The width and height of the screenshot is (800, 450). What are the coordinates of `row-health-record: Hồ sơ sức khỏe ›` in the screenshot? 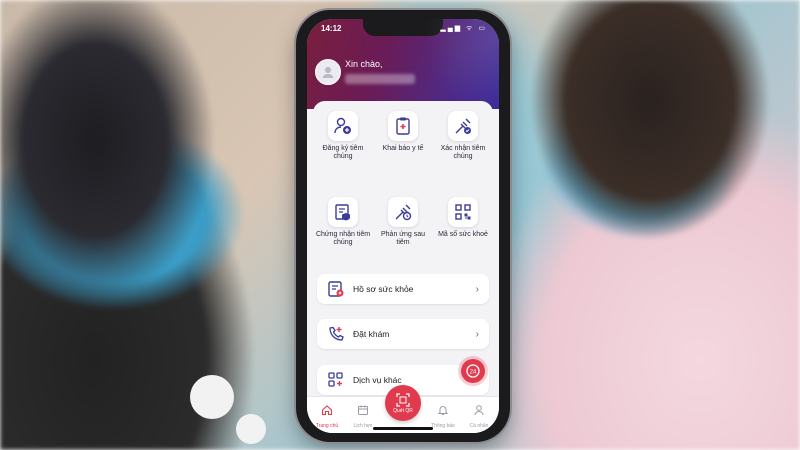 It's located at (403, 289).